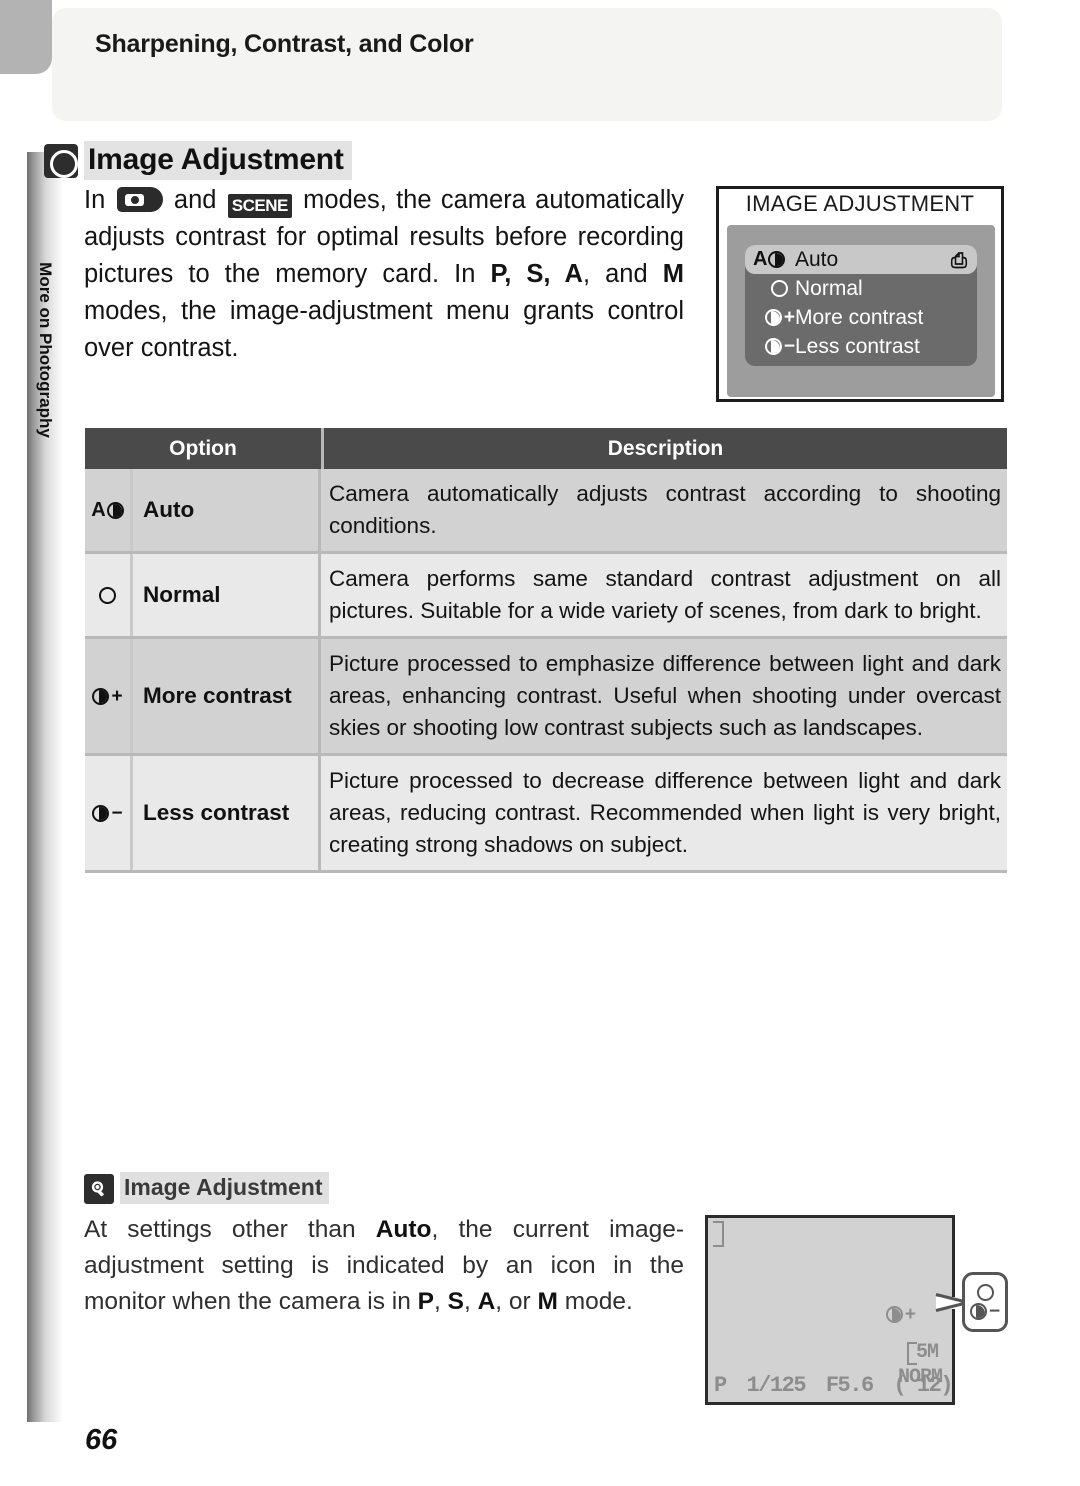 This screenshot has width=1080, height=1486. What do you see at coordinates (861, 259) in the screenshot?
I see `menu-item-auto: A Auto ⎙` at bounding box center [861, 259].